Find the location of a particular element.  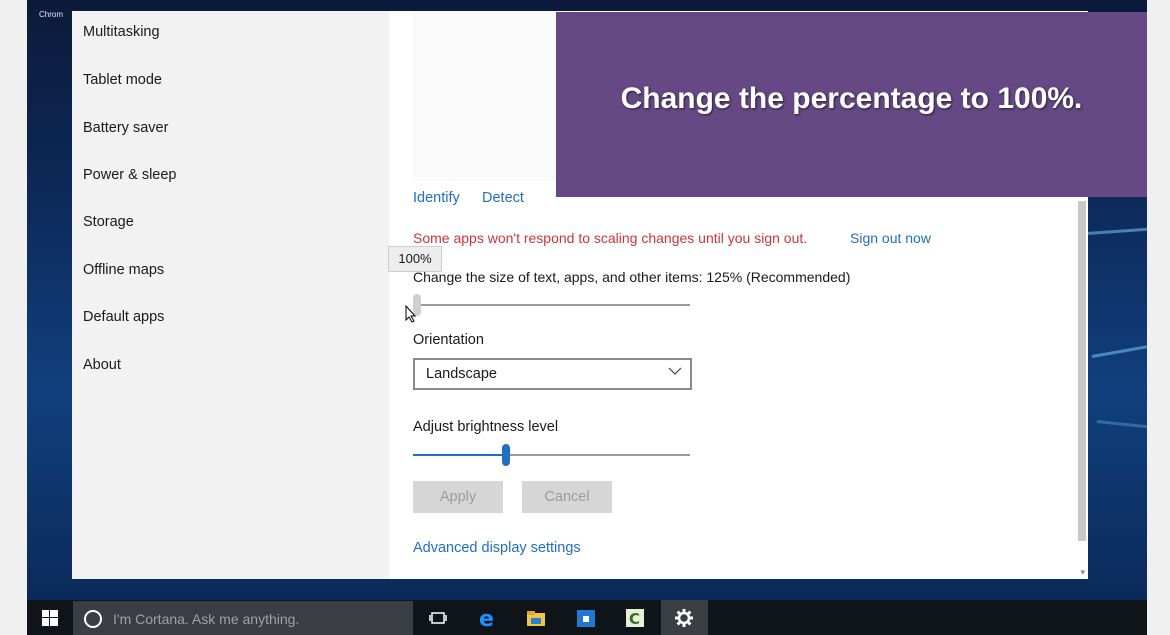

right-frame is located at coordinates (1158, 317).